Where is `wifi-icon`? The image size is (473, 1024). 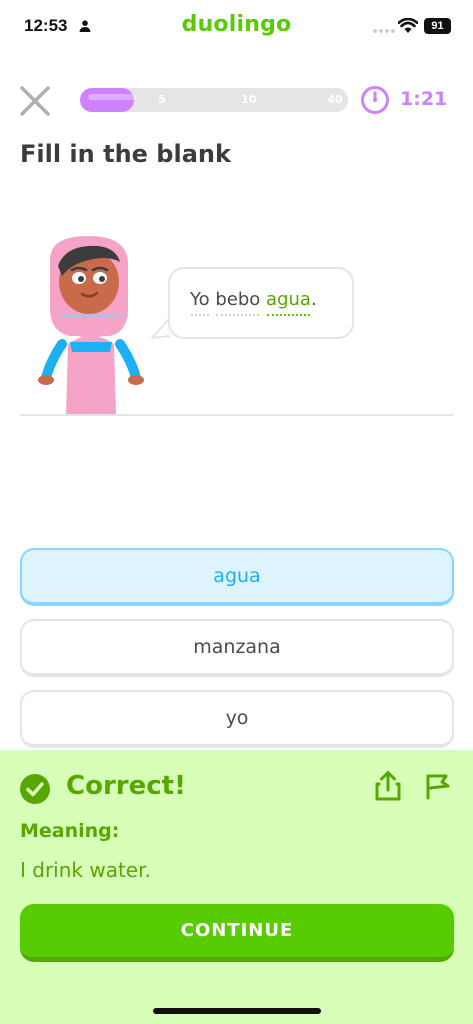
wifi-icon is located at coordinates (408, 25).